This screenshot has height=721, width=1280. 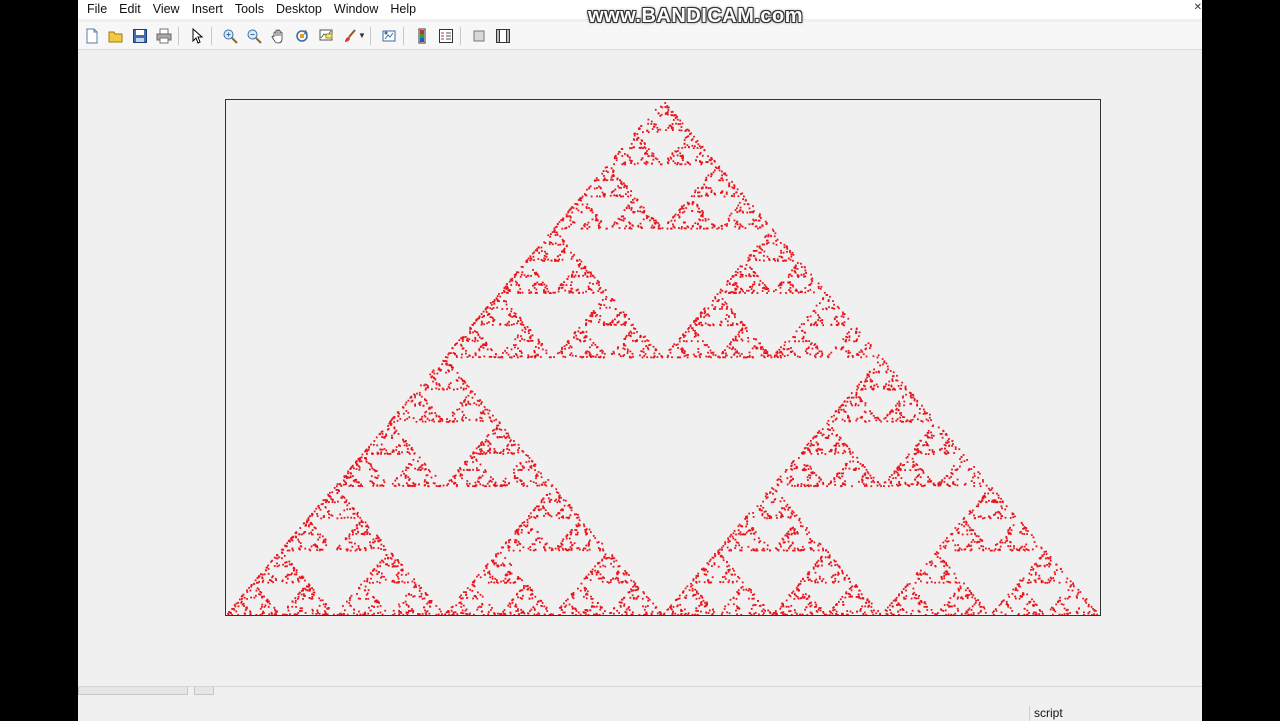 I want to click on show-plot-tools-icon, so click(x=503, y=36).